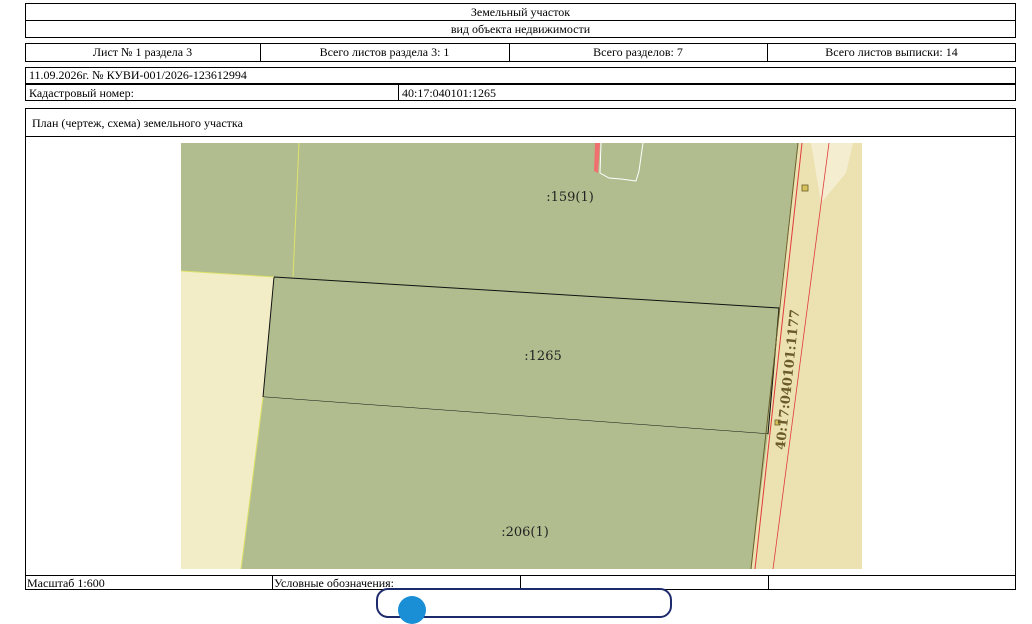 The width and height of the screenshot is (1032, 624). What do you see at coordinates (524, 606) in the screenshot?
I see `signature-stamp` at bounding box center [524, 606].